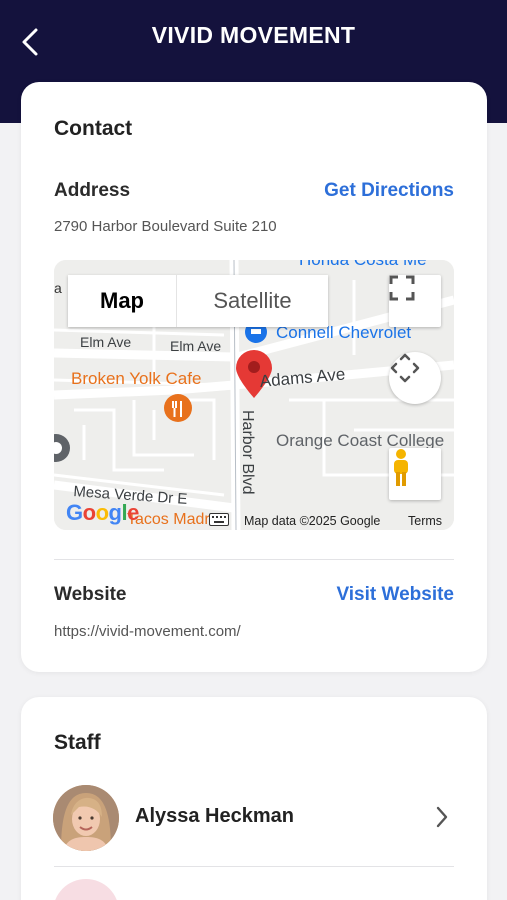  I want to click on visit-website-link: Visit Website, so click(395, 595).